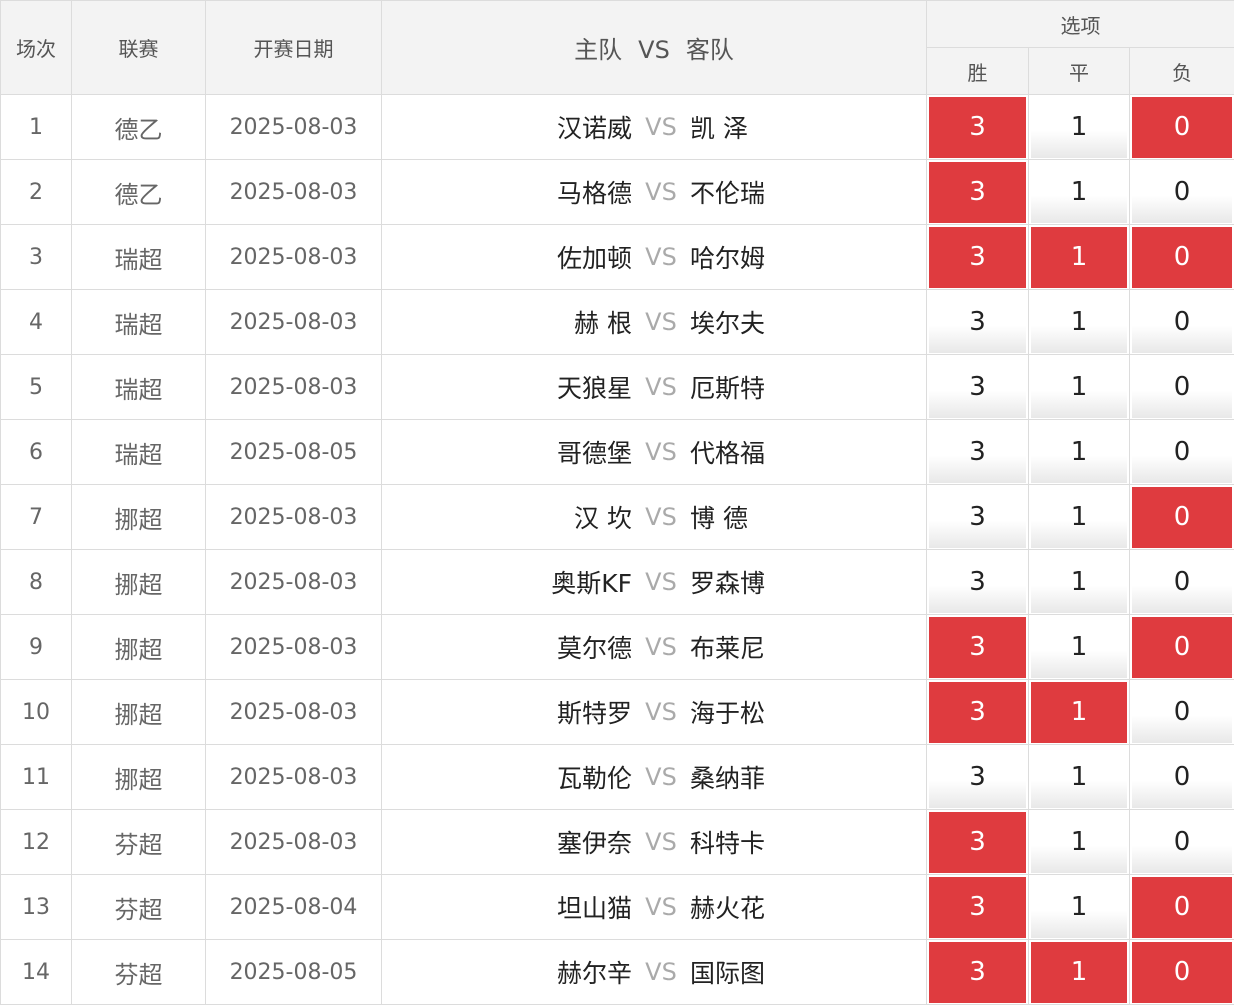 The image size is (1234, 1006). Describe the element at coordinates (728, 388) in the screenshot. I see `away-team: 厄斯特` at that location.